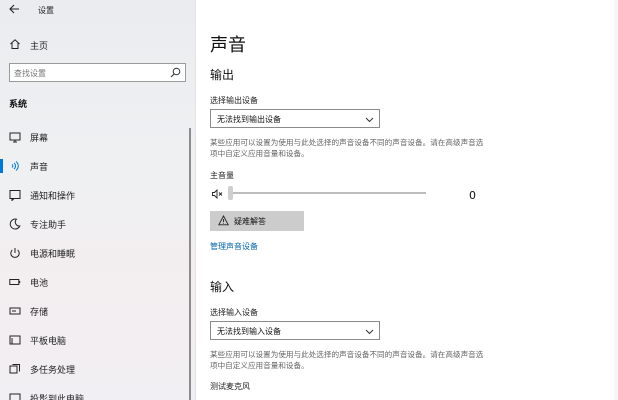  Describe the element at coordinates (15, 44) in the screenshot. I see `home-icon` at that location.